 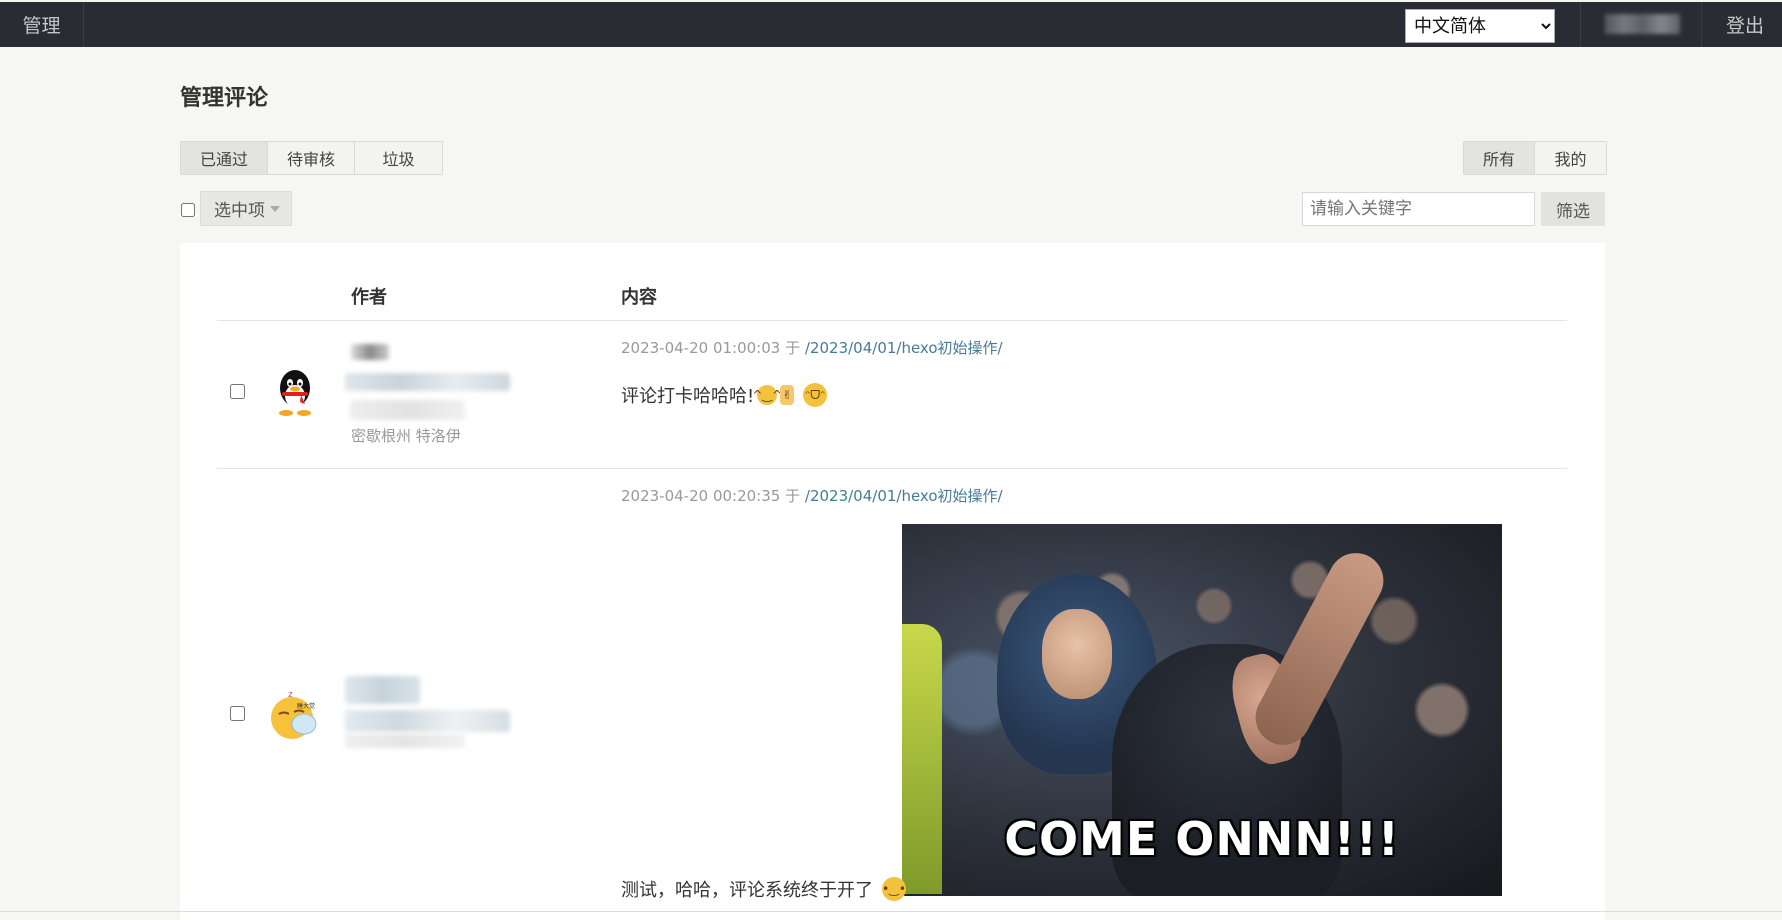 I want to click on logout-link: 登出, so click(x=1745, y=24).